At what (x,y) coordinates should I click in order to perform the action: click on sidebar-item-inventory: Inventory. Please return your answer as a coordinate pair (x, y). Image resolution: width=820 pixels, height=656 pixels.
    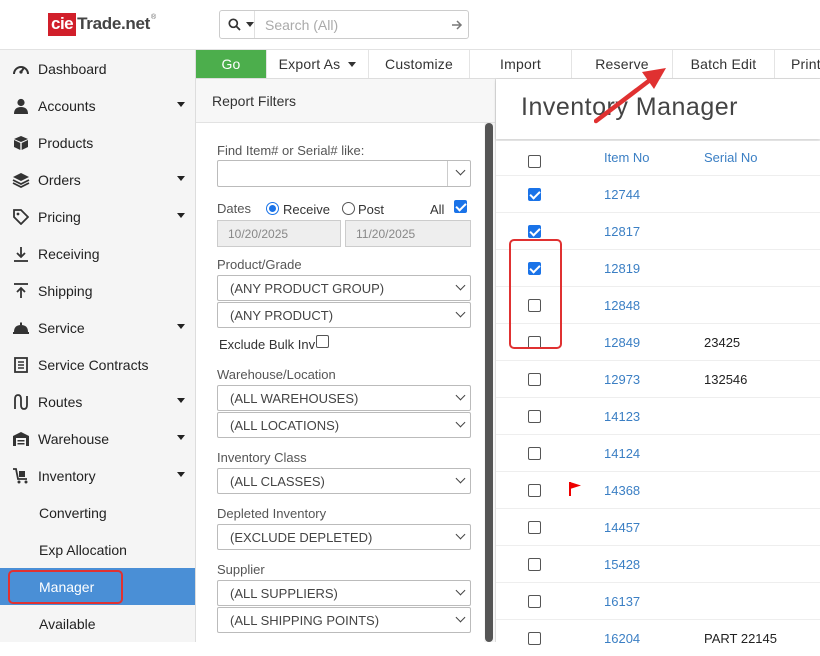
    Looking at the image, I should click on (97, 475).